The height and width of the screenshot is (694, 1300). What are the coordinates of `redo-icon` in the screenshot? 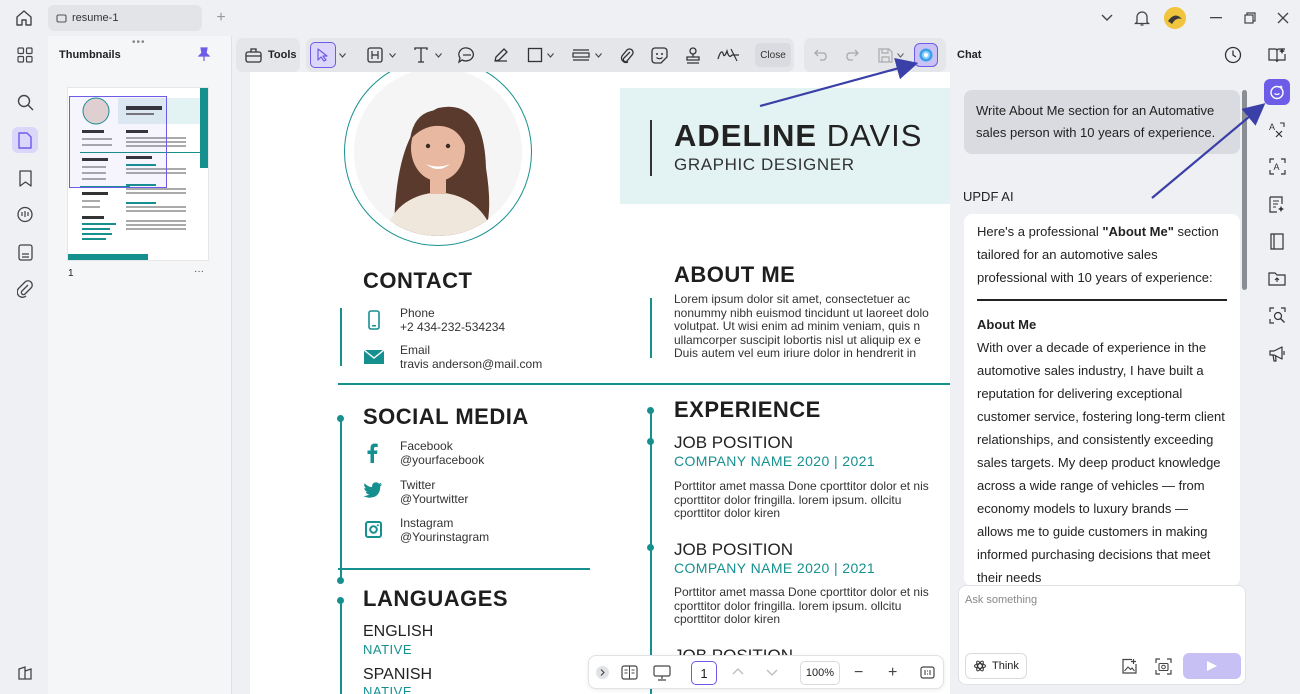 It's located at (851, 55).